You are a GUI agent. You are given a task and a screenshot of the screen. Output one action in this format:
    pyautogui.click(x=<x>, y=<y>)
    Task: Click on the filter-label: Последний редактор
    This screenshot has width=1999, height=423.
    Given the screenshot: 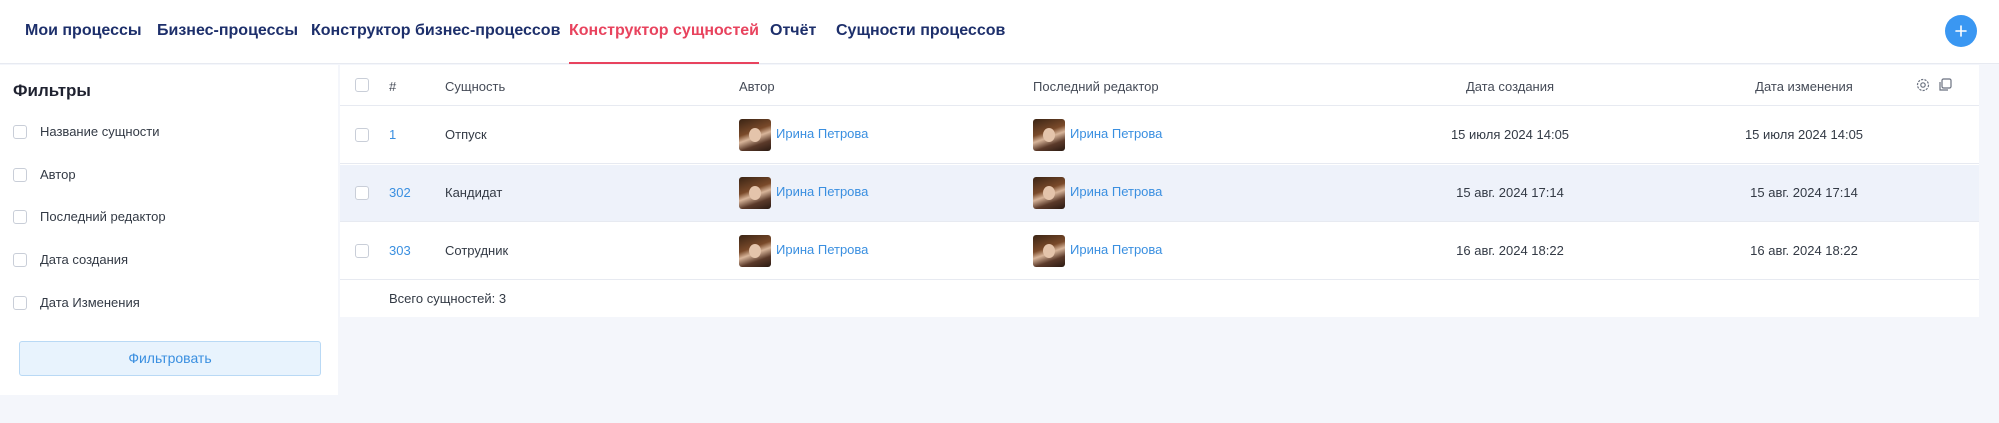 What is the action you would take?
    pyautogui.click(x=103, y=216)
    